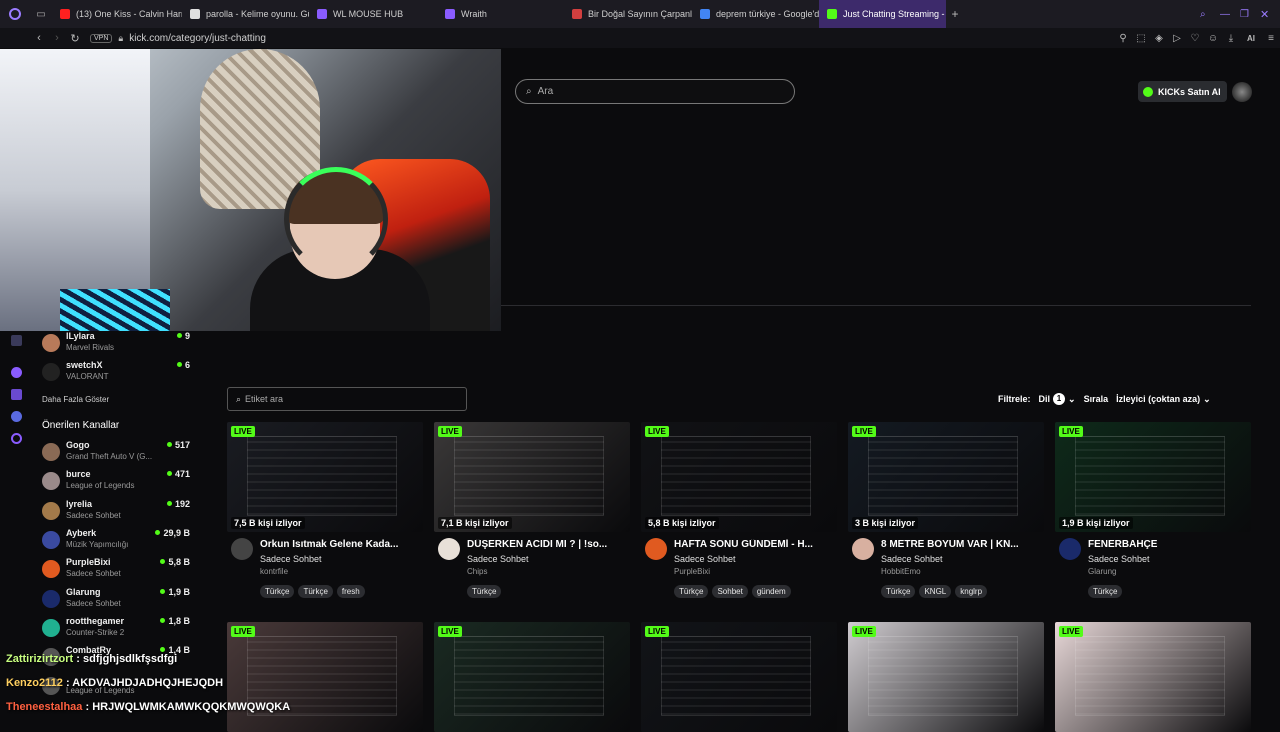 The image size is (1280, 732). Describe the element at coordinates (116, 453) in the screenshot. I see `sidebar-channel: Gogo Grand Theft Auto V (G... 517` at that location.